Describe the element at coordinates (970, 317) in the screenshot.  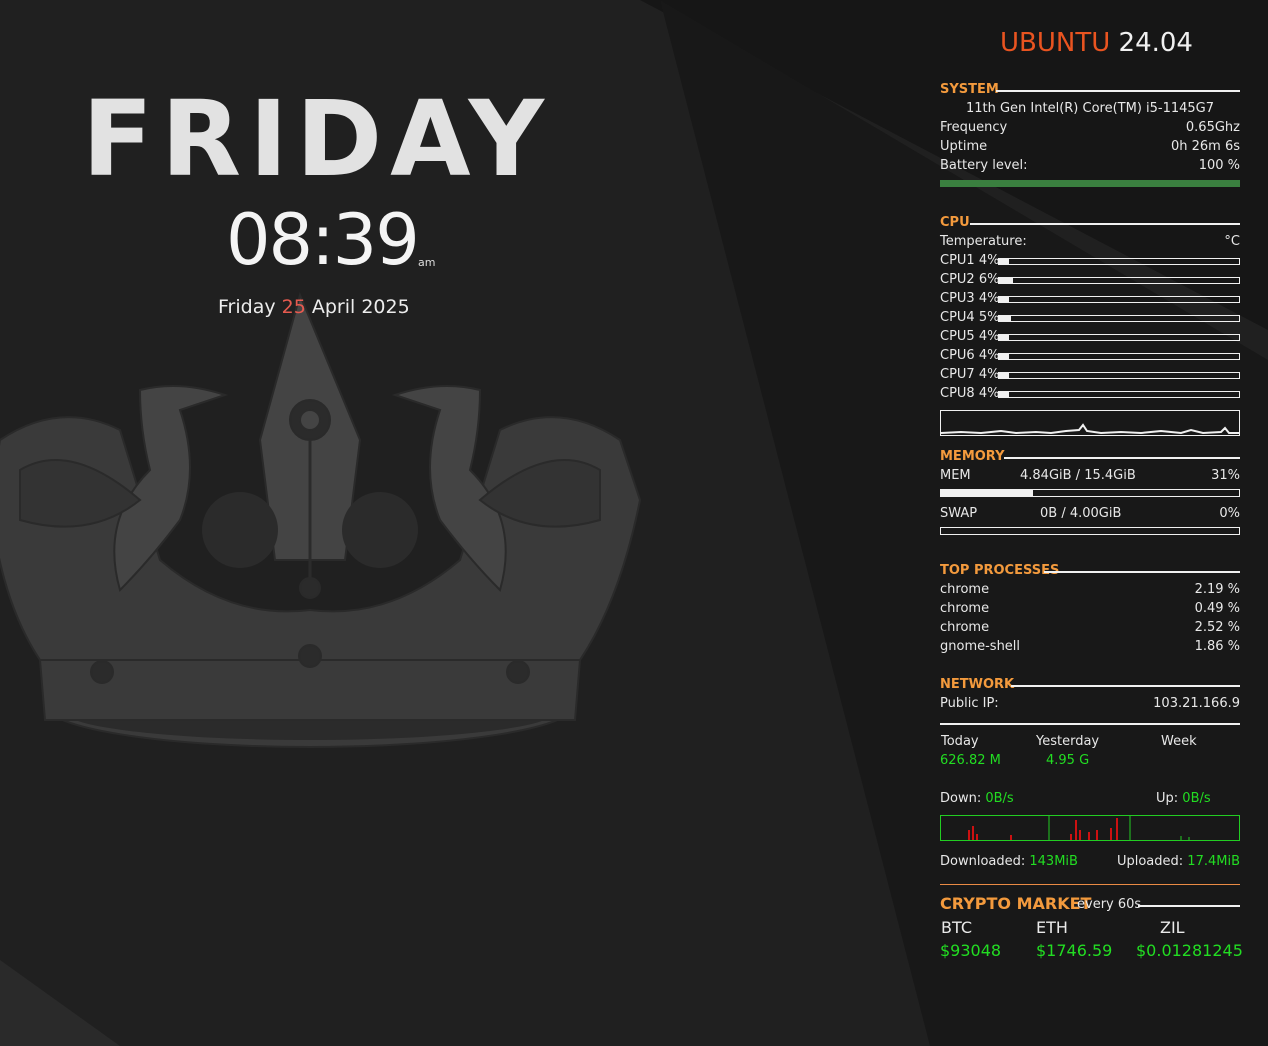
I see `cpu-core-label: CPU4 5%` at that location.